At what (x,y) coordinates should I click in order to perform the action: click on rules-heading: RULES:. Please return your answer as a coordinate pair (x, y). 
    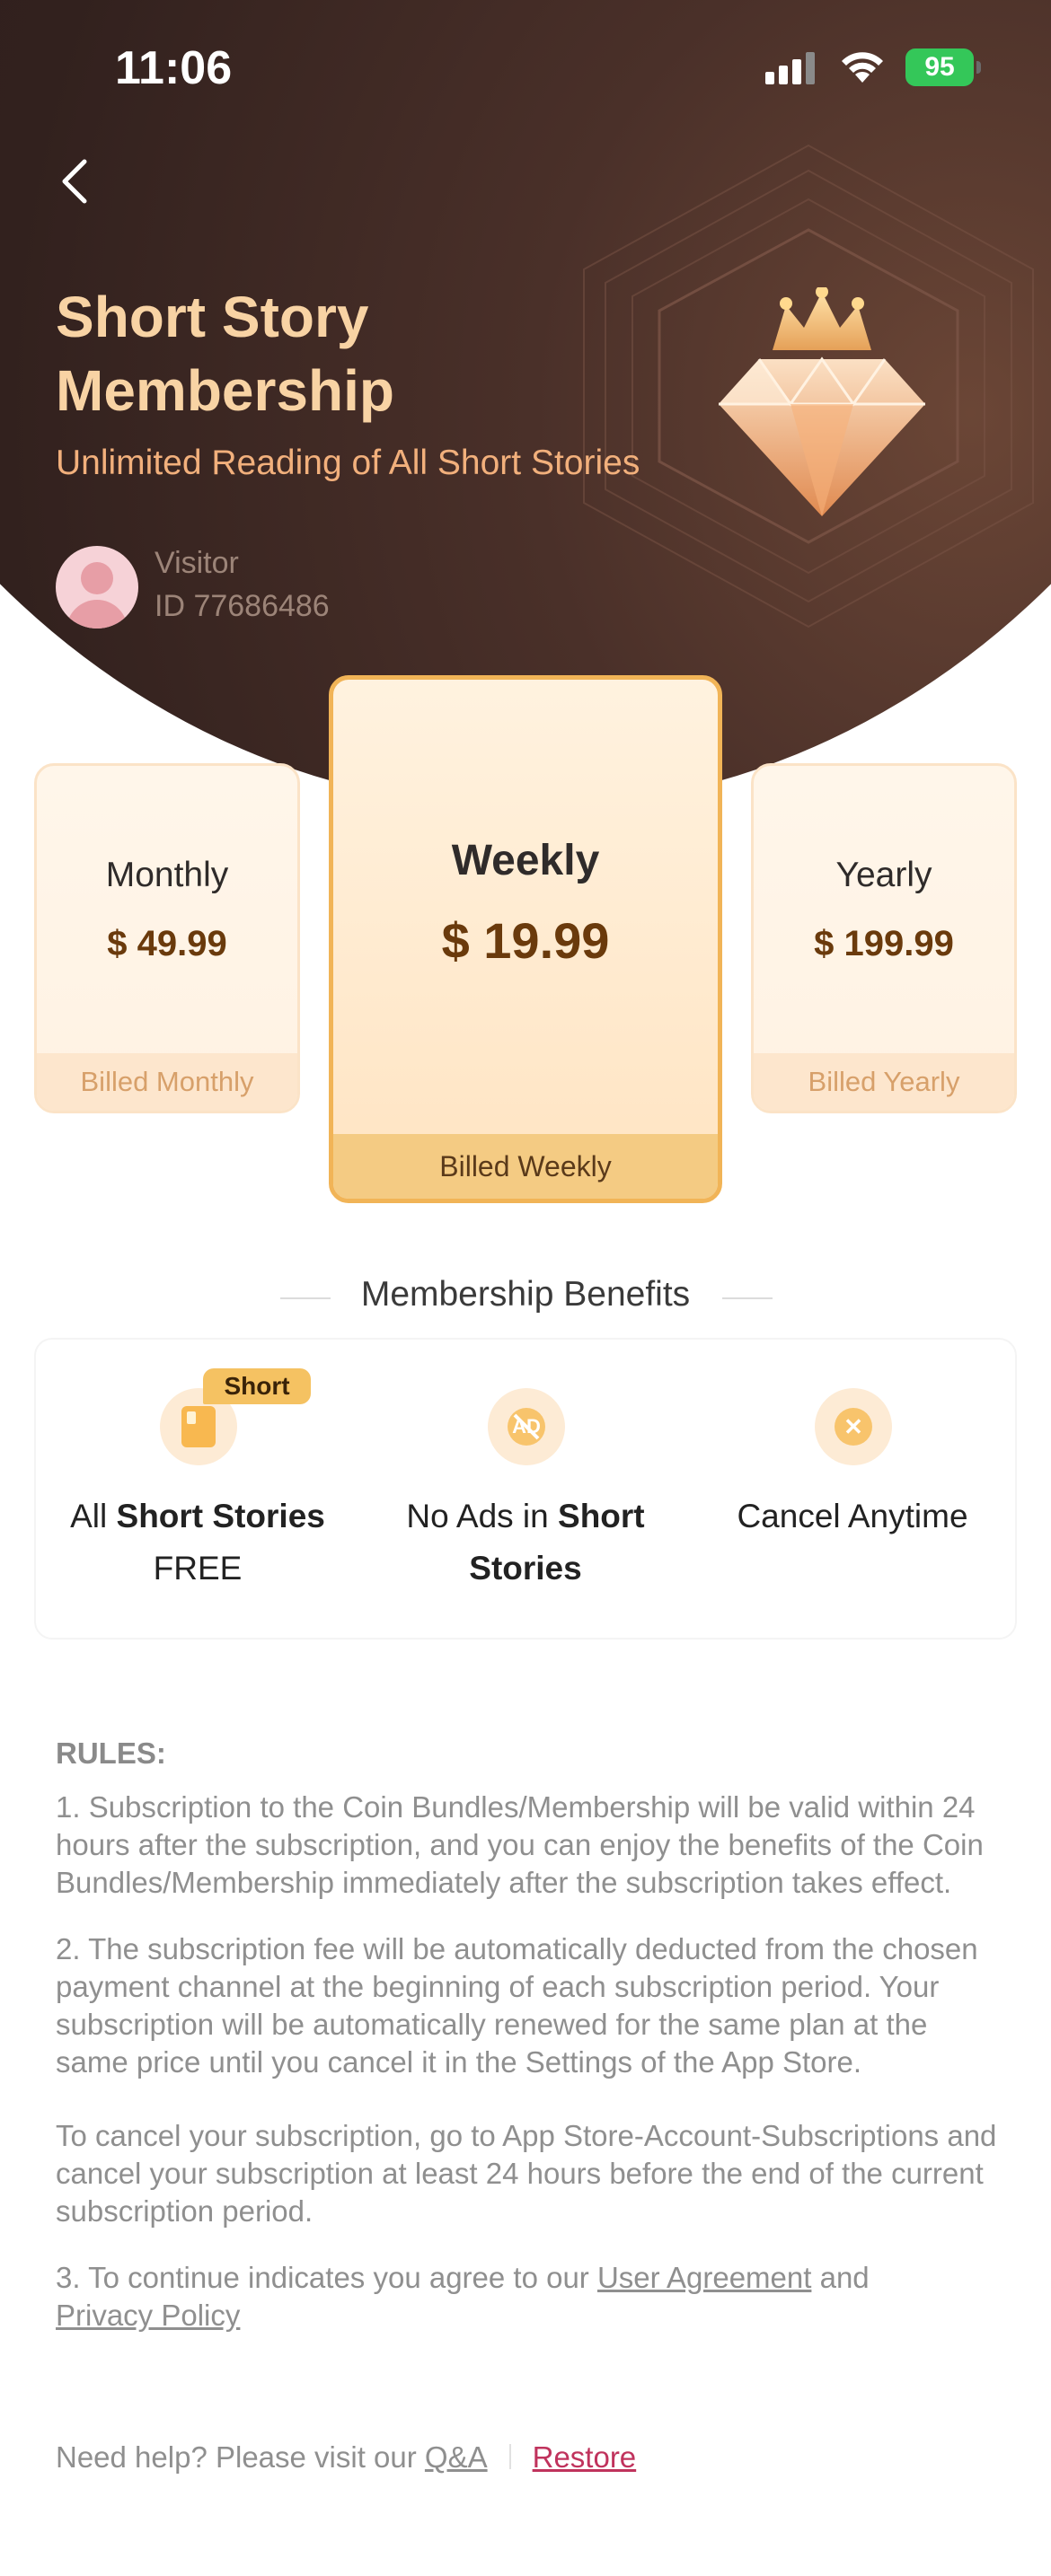
    Looking at the image, I should click on (111, 1753).